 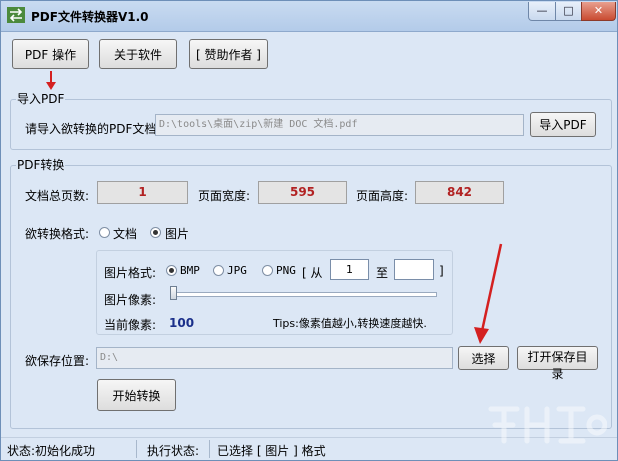 I want to click on window-title: PDF文件转换器V1.0, so click(x=90, y=17).